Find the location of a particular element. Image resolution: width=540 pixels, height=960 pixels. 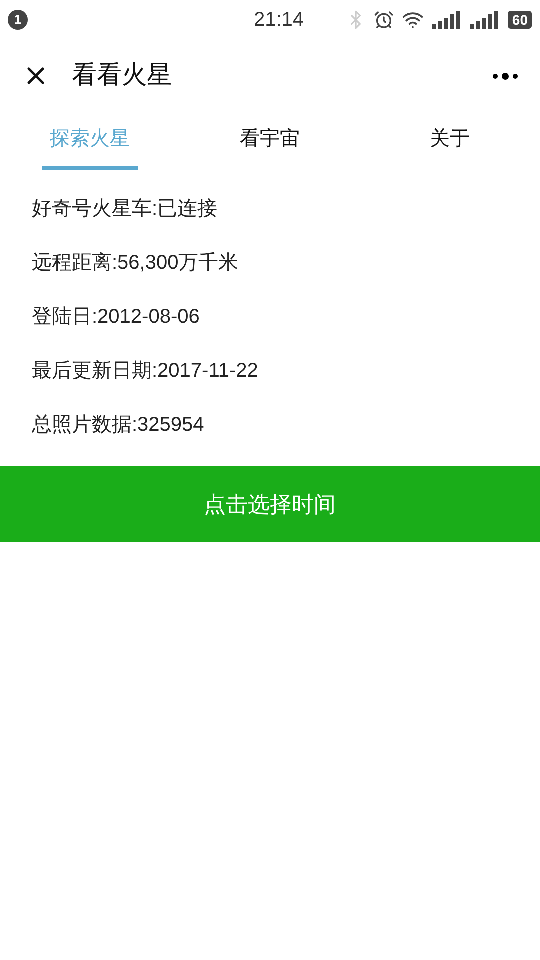

info-text: 远程距离:56,300万千米 is located at coordinates (136, 263).